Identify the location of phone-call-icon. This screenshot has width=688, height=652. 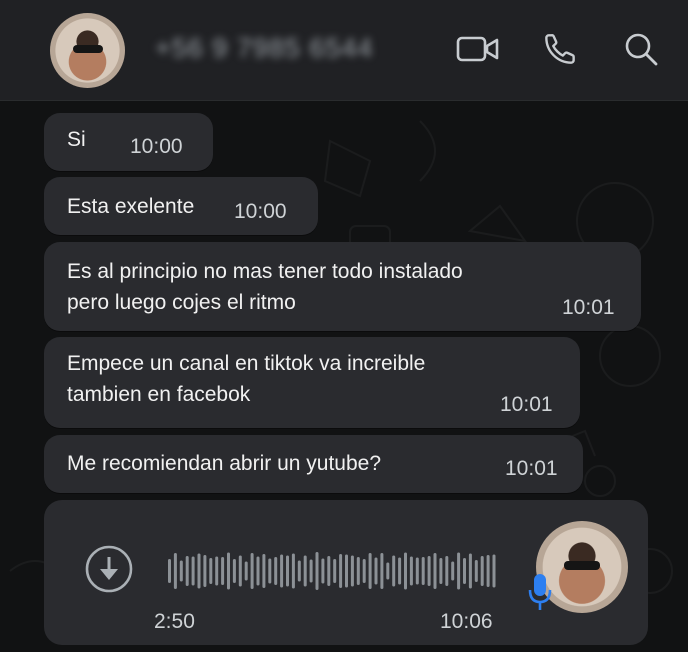
(560, 49).